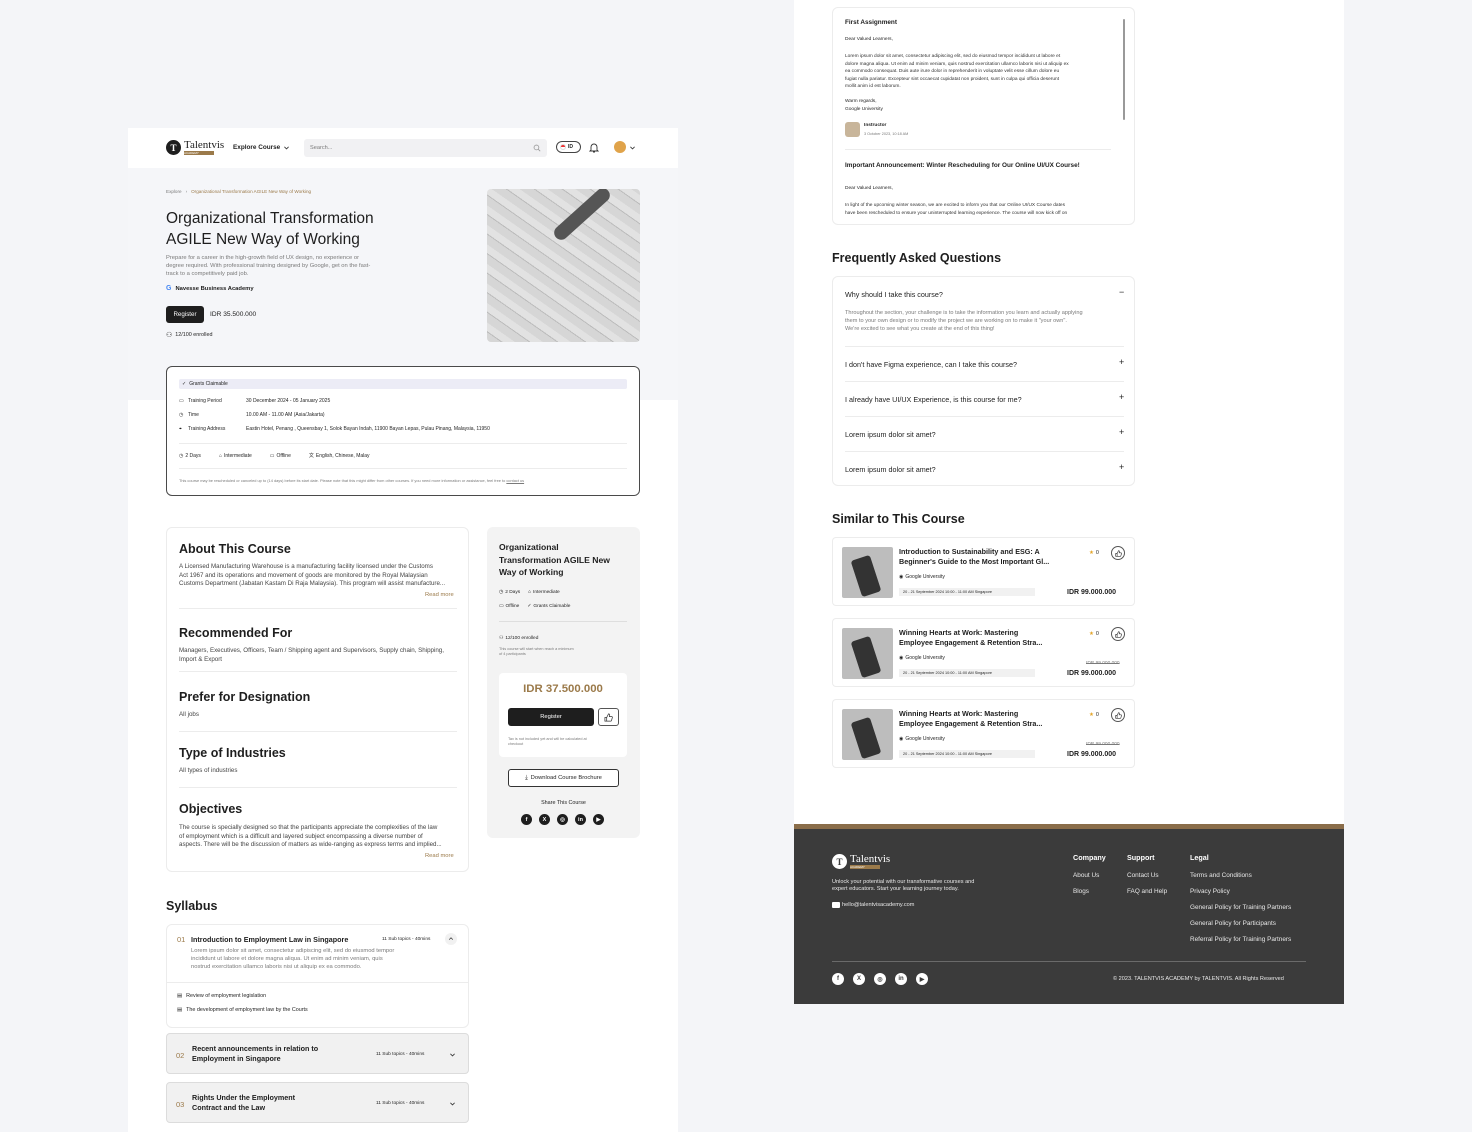  I want to click on footer-link-about: About Us, so click(1089, 875).